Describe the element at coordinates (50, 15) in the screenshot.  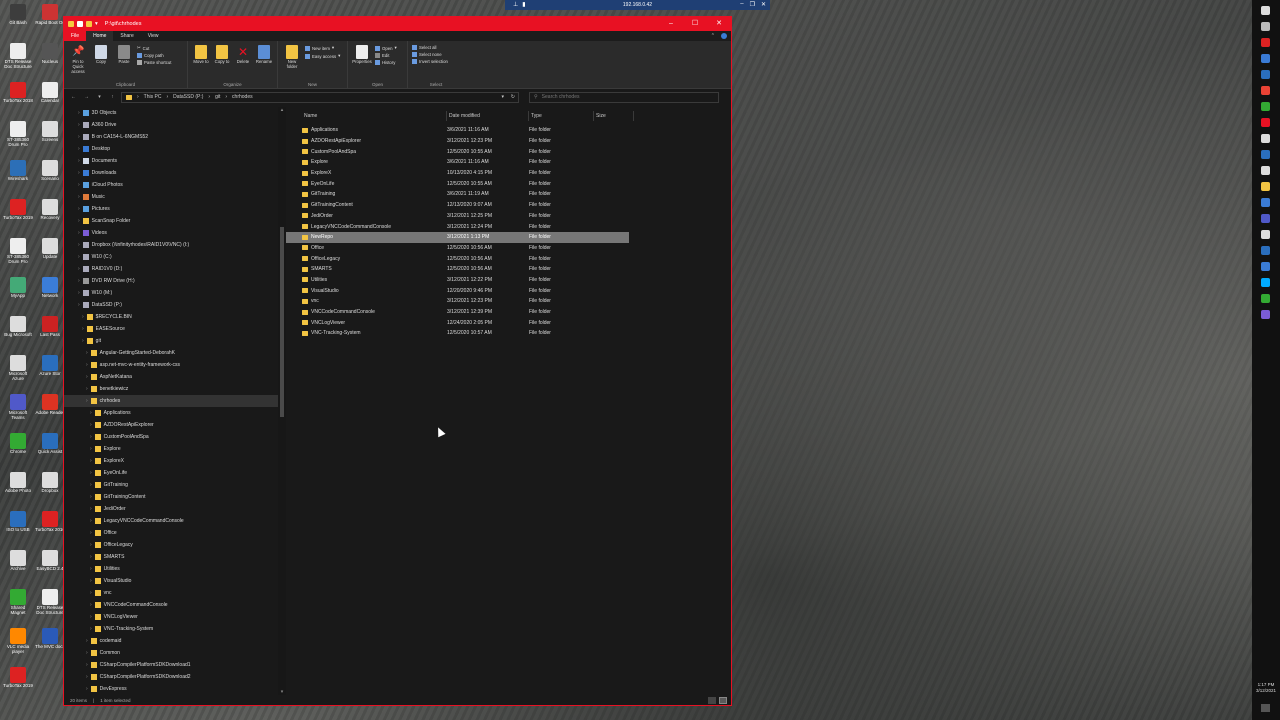
I see `desktop-shortcut: Rapid Boot Os` at that location.